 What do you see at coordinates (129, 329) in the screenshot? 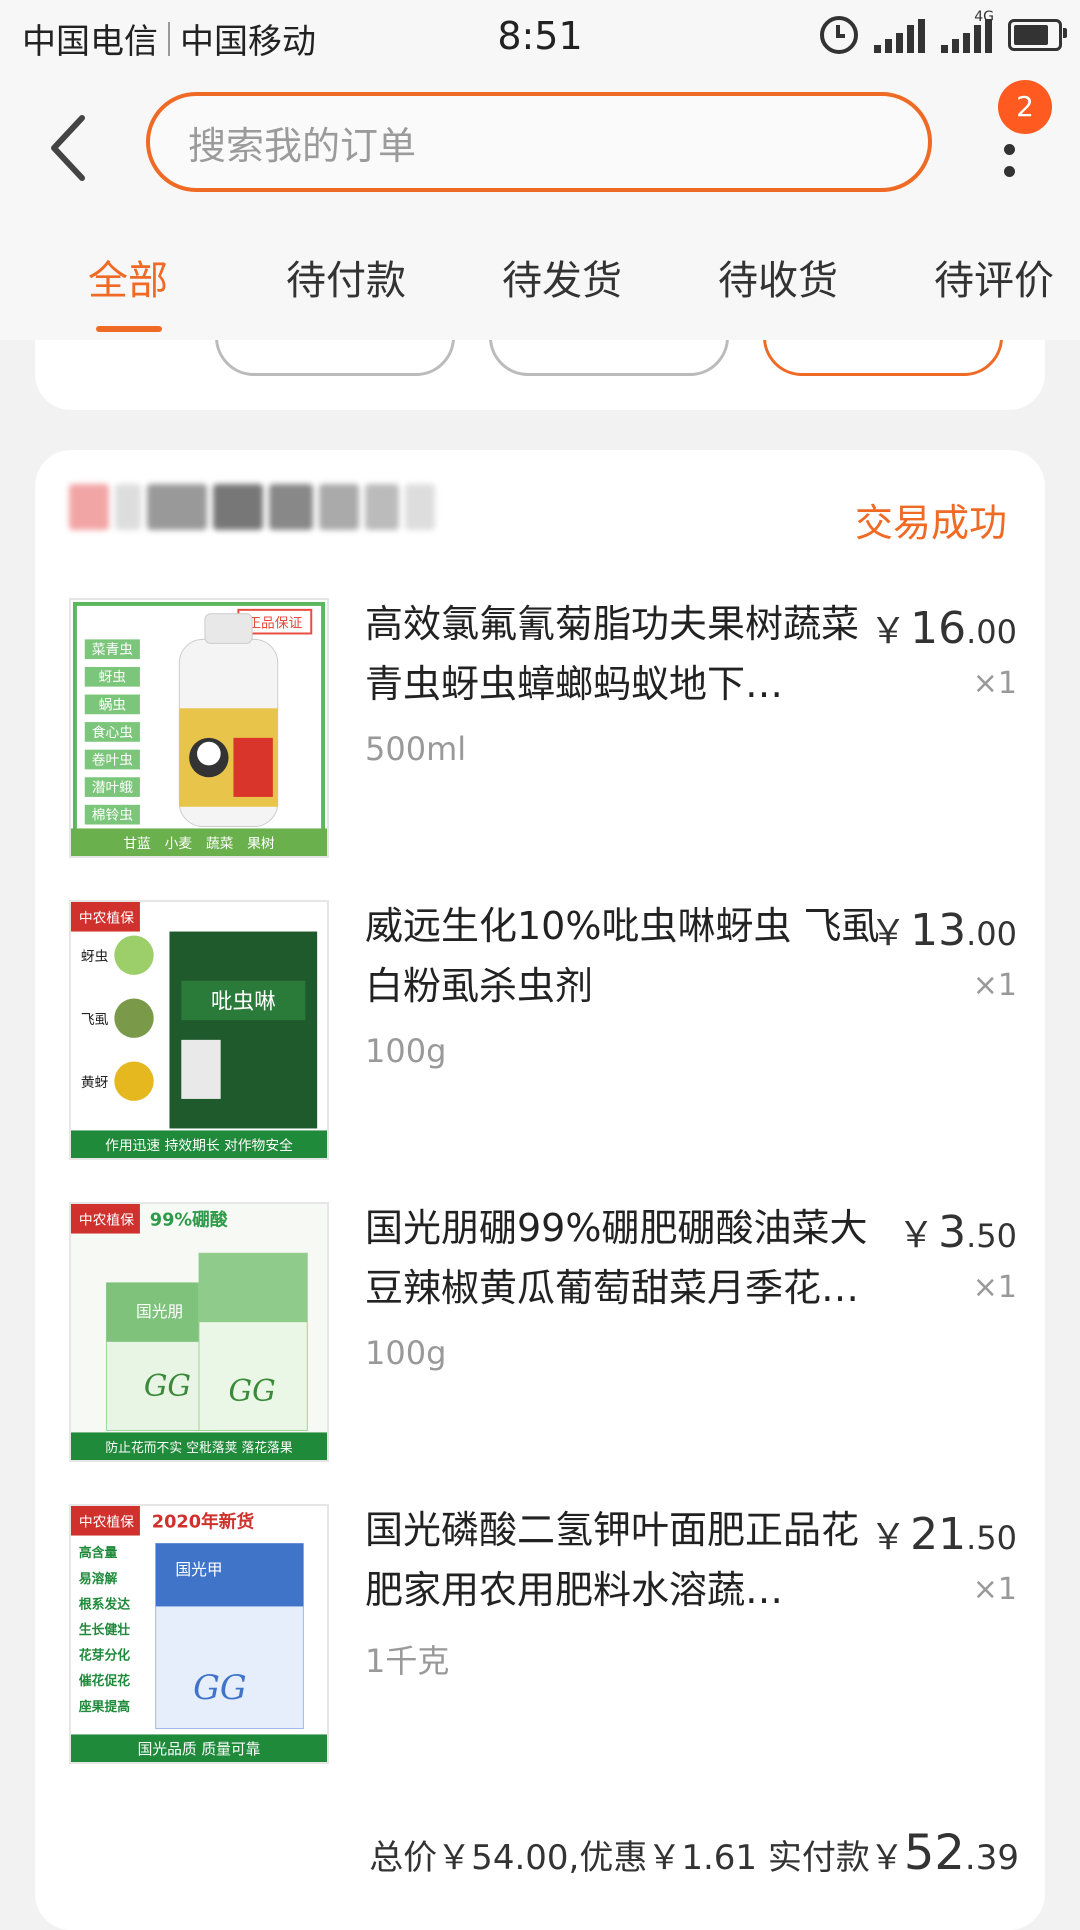
I see `active-tab-indicator` at bounding box center [129, 329].